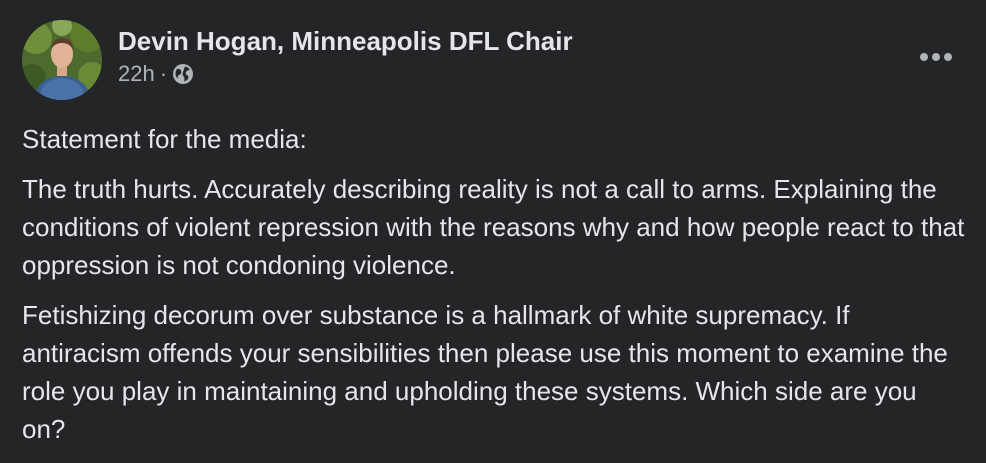 The width and height of the screenshot is (986, 463). I want to click on globe-icon, so click(183, 74).